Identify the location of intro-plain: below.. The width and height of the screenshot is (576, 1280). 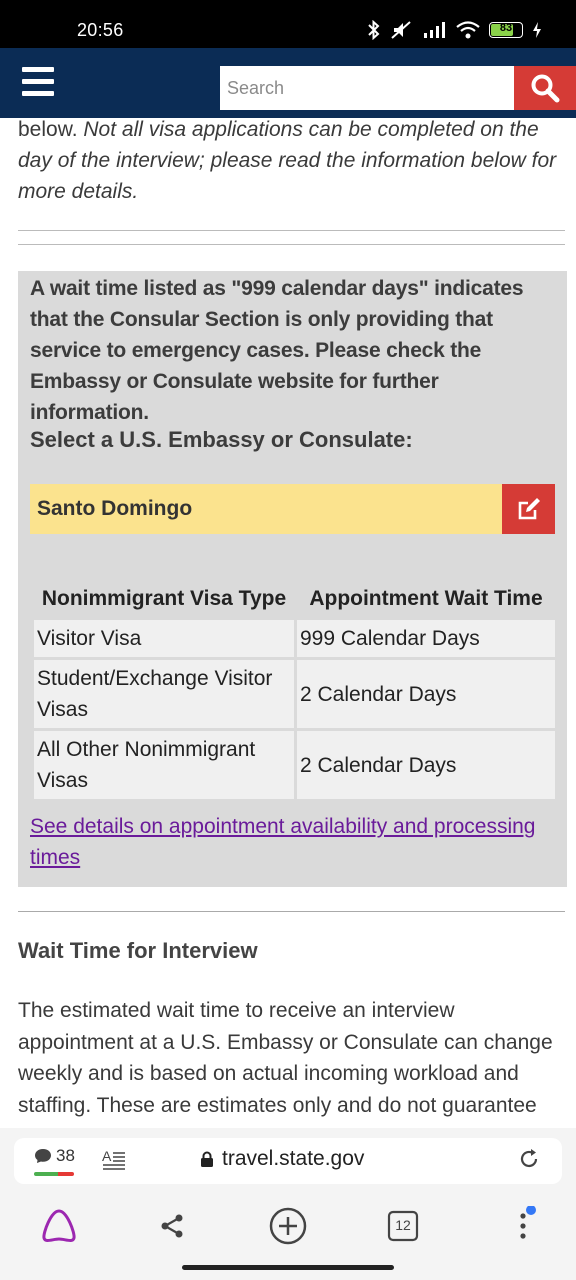
(51, 129).